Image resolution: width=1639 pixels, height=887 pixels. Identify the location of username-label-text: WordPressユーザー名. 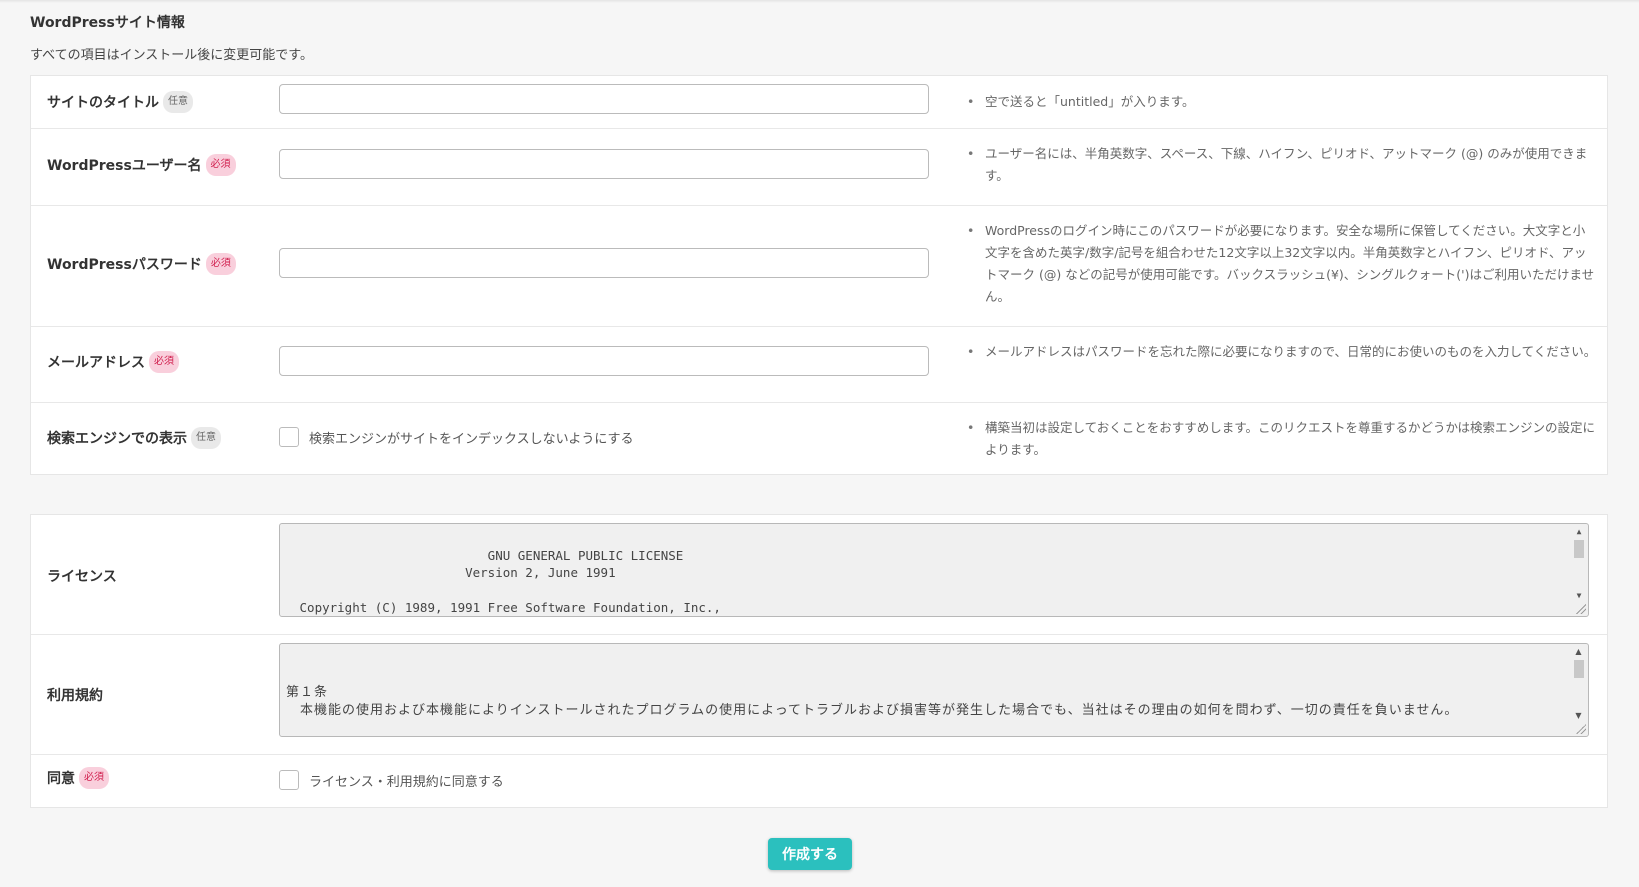
(124, 166).